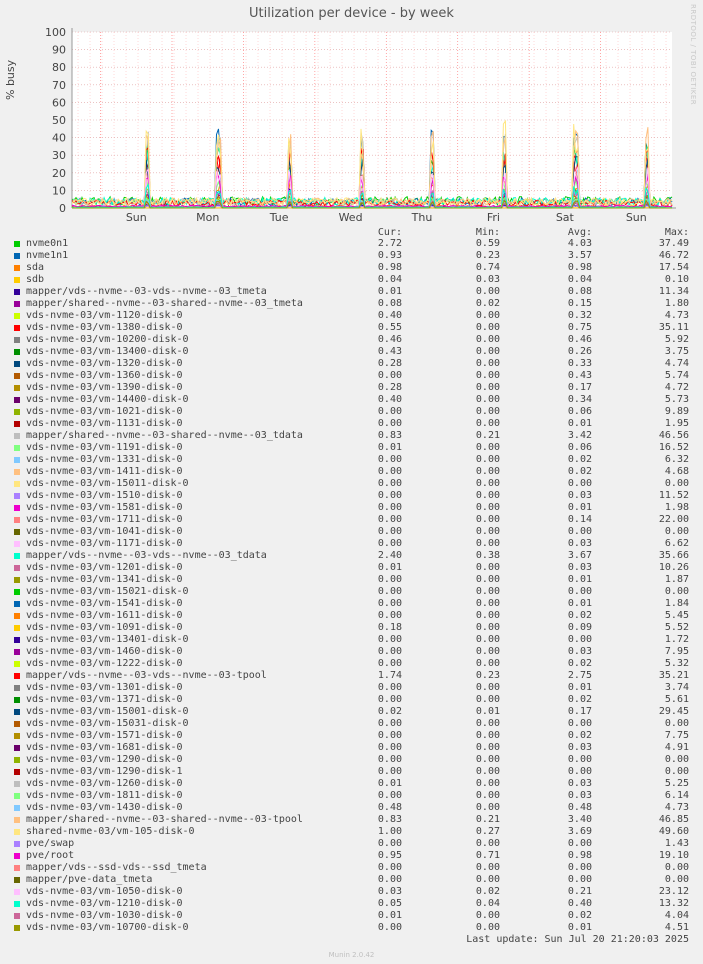 This screenshot has height=964, width=703. Describe the element at coordinates (50, 843) in the screenshot. I see `series-name: pve/swap` at that location.